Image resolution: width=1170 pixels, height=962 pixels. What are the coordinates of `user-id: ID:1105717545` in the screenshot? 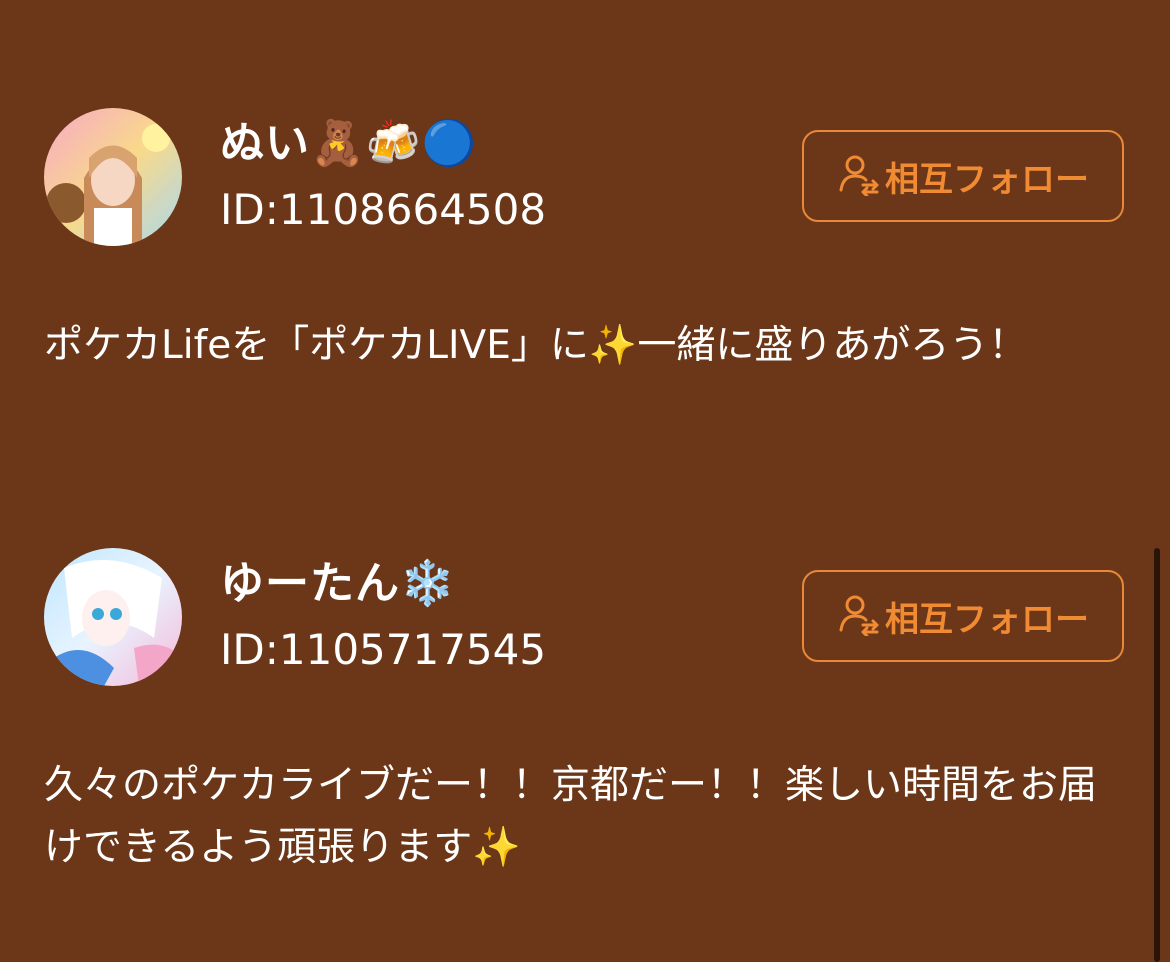 It's located at (383, 649).